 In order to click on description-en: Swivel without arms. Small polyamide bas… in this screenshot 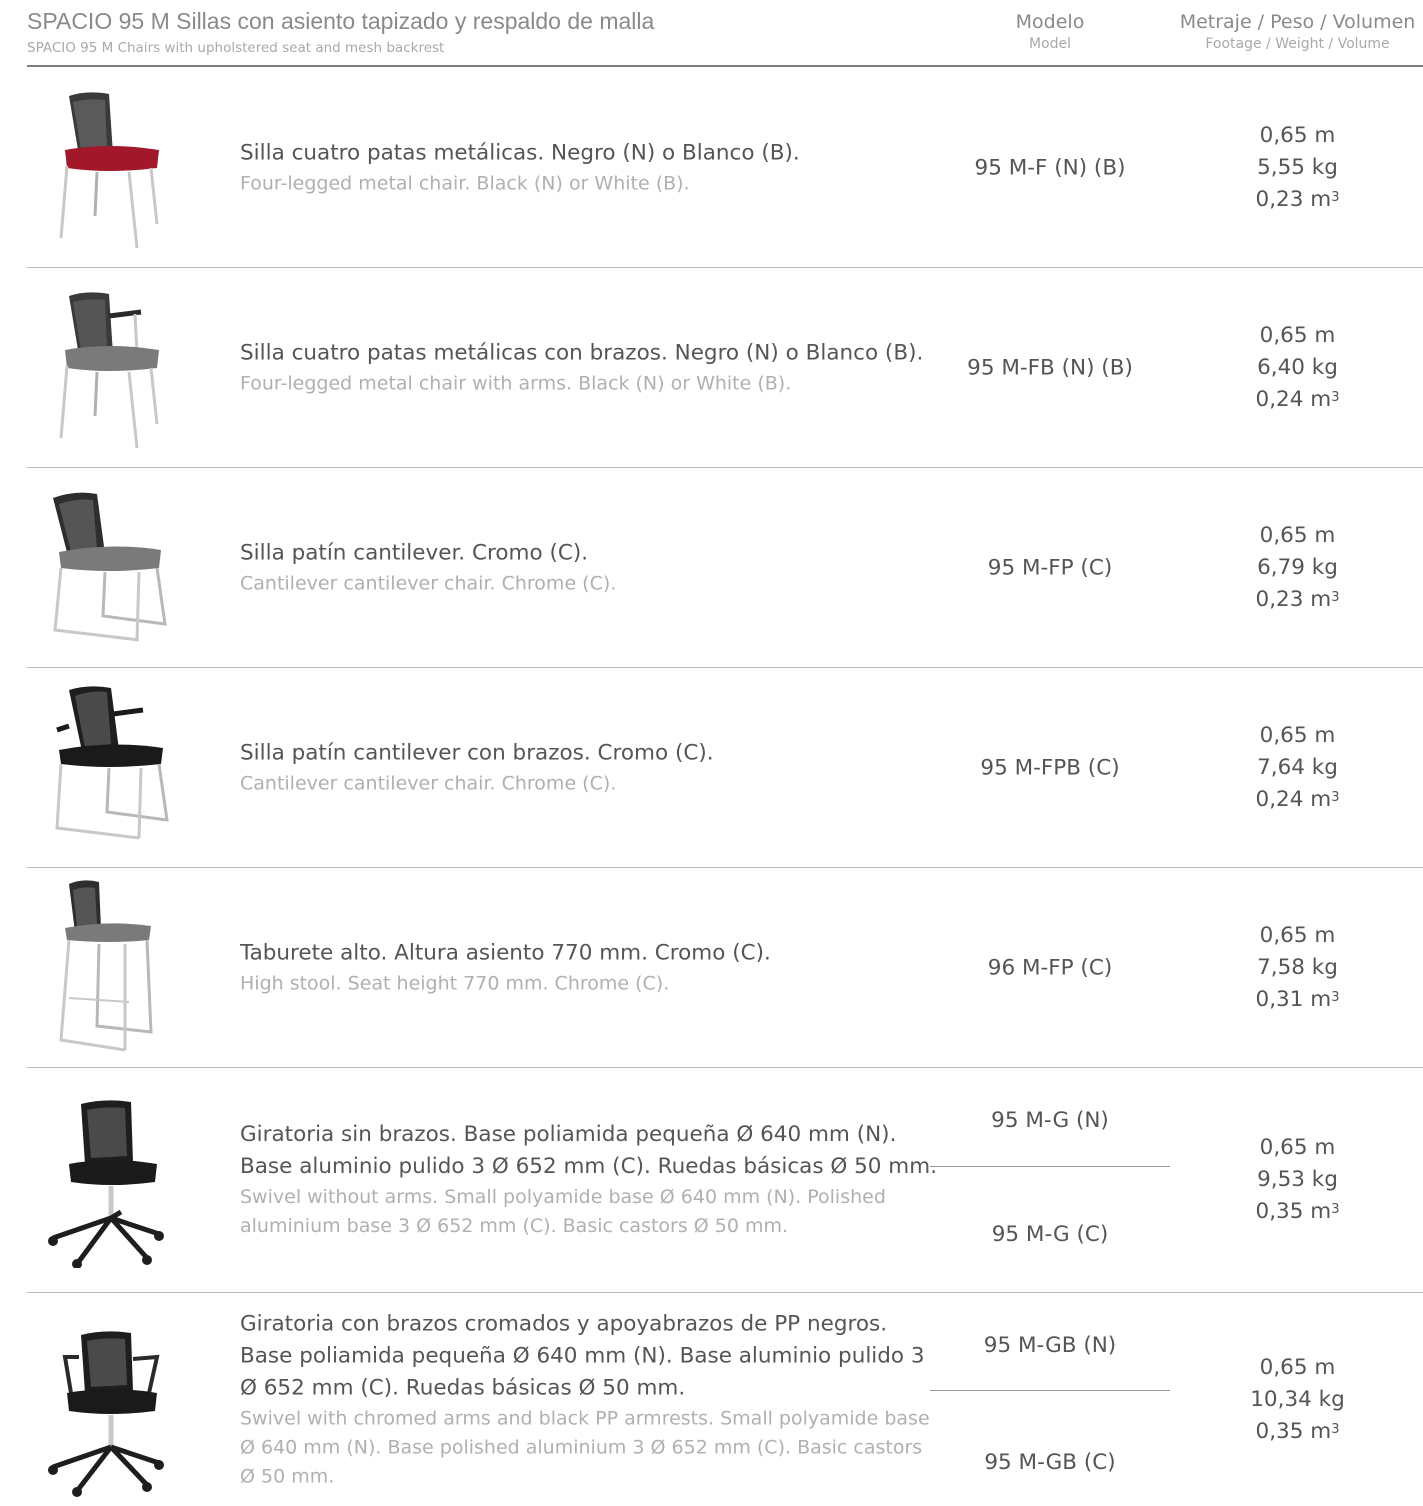, I will do `click(563, 1211)`.